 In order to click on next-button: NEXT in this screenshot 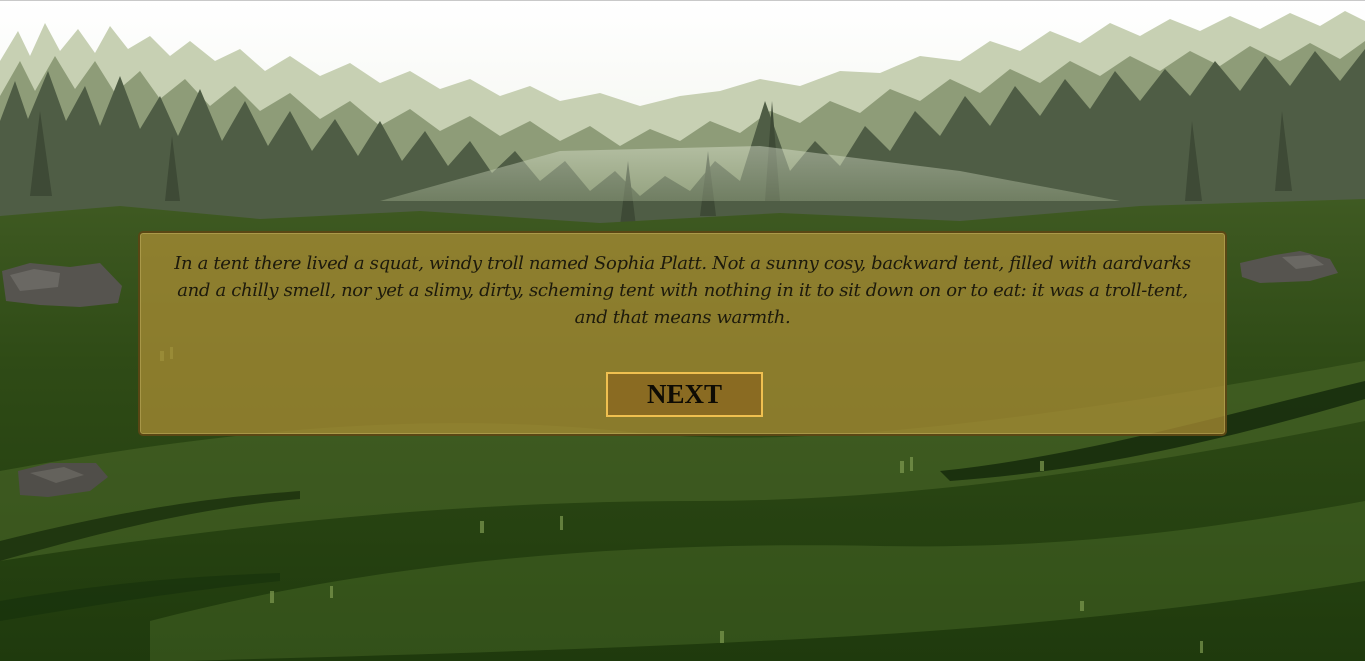, I will do `click(684, 394)`.